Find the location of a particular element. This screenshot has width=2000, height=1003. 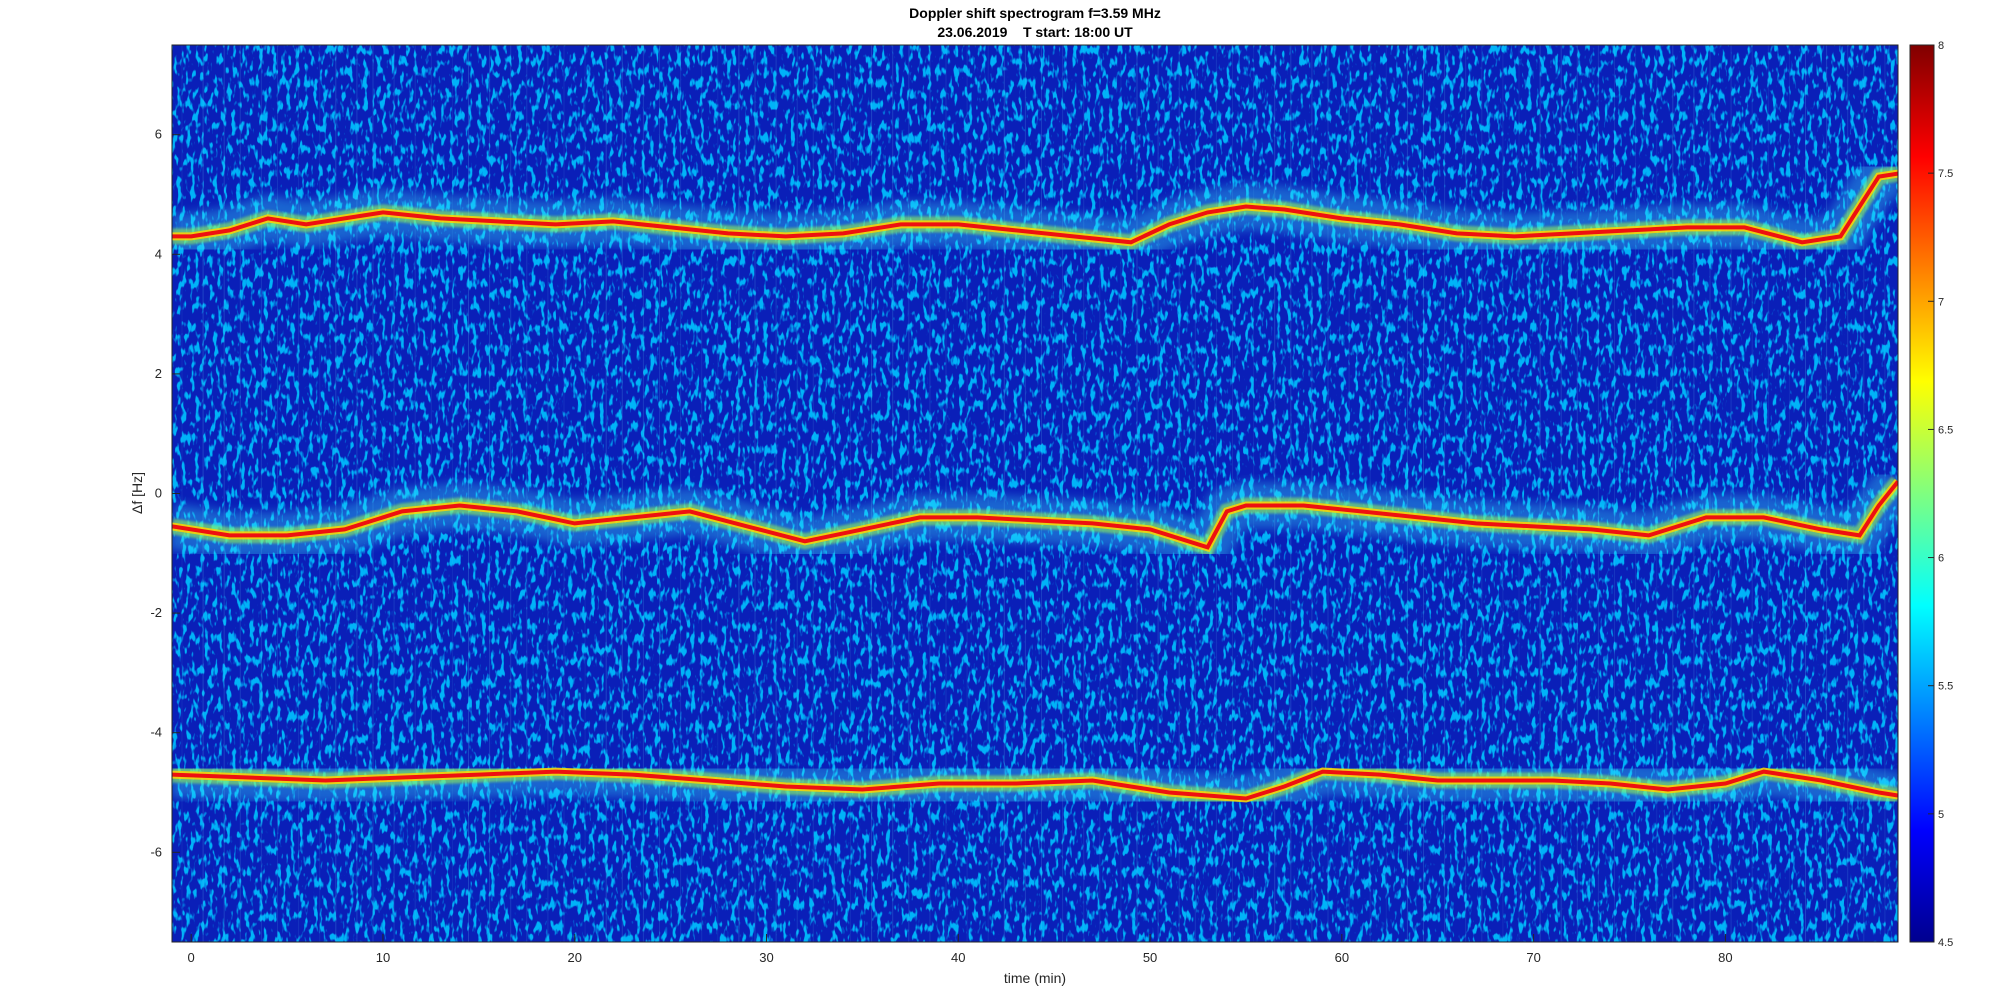

x-tick-label: 80 is located at coordinates (1725, 957).